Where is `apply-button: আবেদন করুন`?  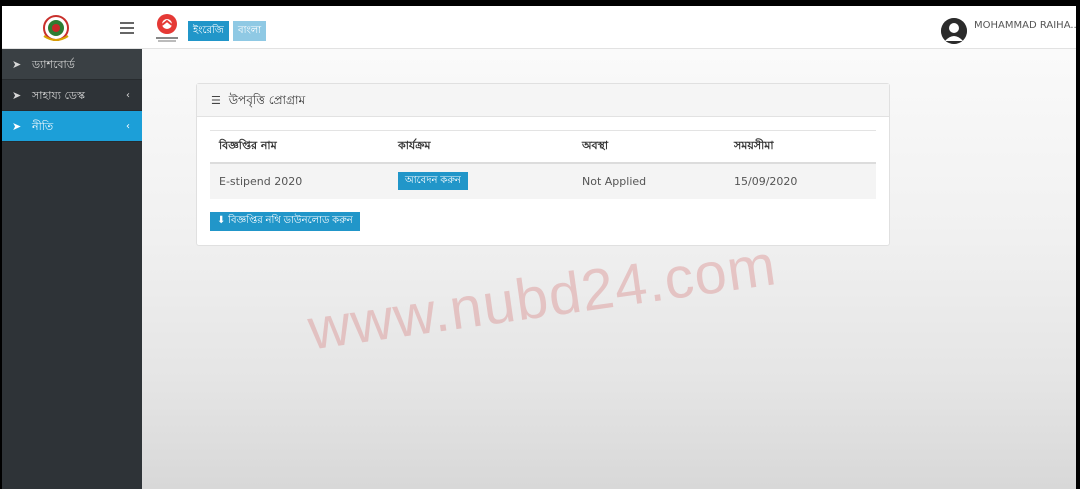
apply-button: আবেদন করুন is located at coordinates (433, 181).